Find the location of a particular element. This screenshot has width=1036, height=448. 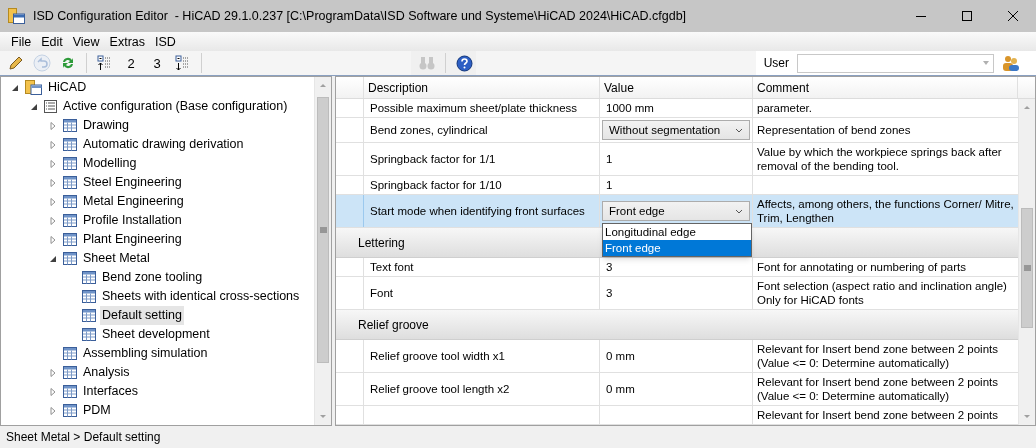

setting-row: Relief groove tool width x1 0 mm Relevant for Insert bend zone between 2 points (Value <= 0: Determine automatically) is located at coordinates (677, 356).